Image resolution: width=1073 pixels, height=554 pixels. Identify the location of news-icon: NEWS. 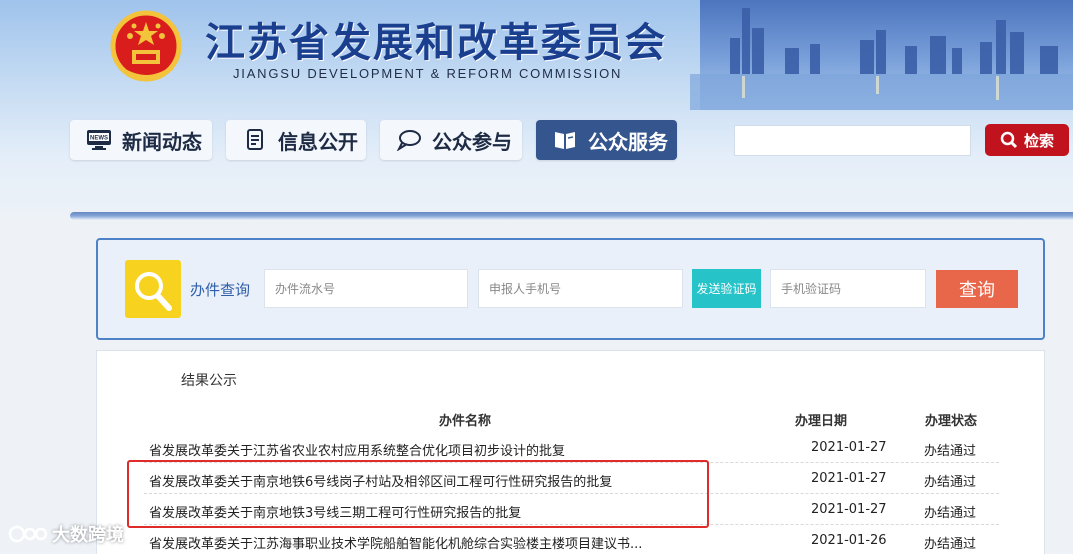
(99, 140).